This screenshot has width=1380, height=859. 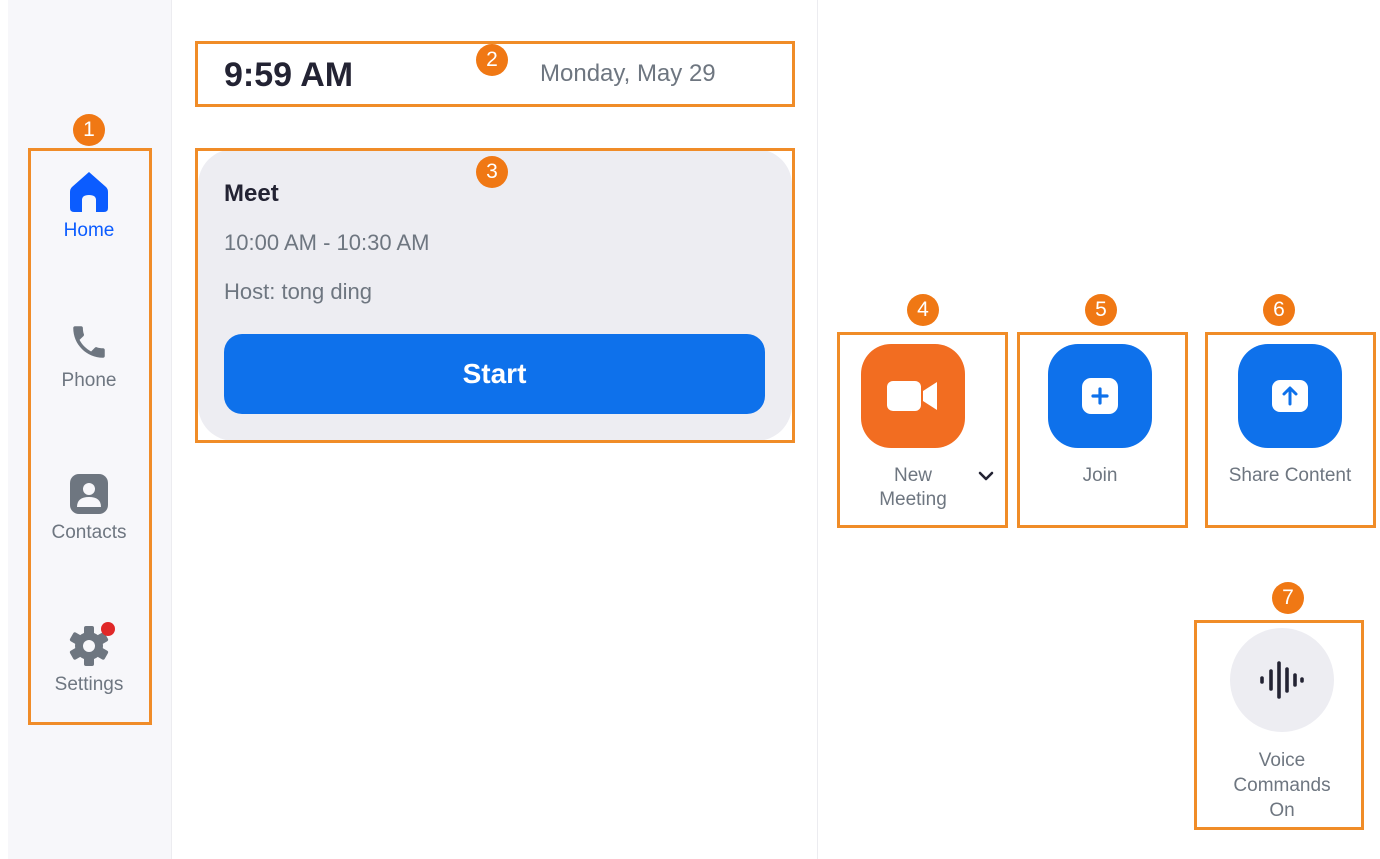 I want to click on notification-dot, so click(x=108, y=629).